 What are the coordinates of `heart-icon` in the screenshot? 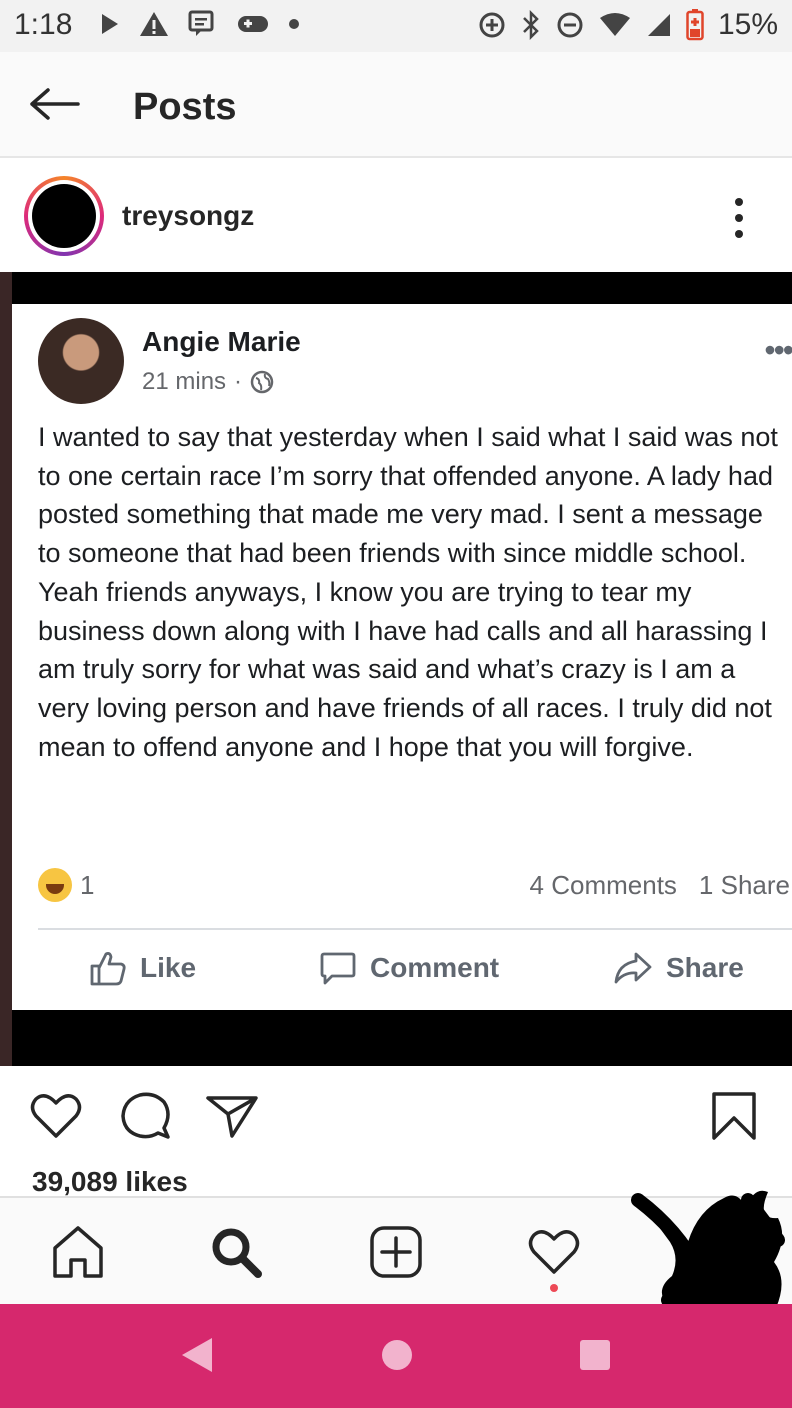 It's located at (56, 1116).